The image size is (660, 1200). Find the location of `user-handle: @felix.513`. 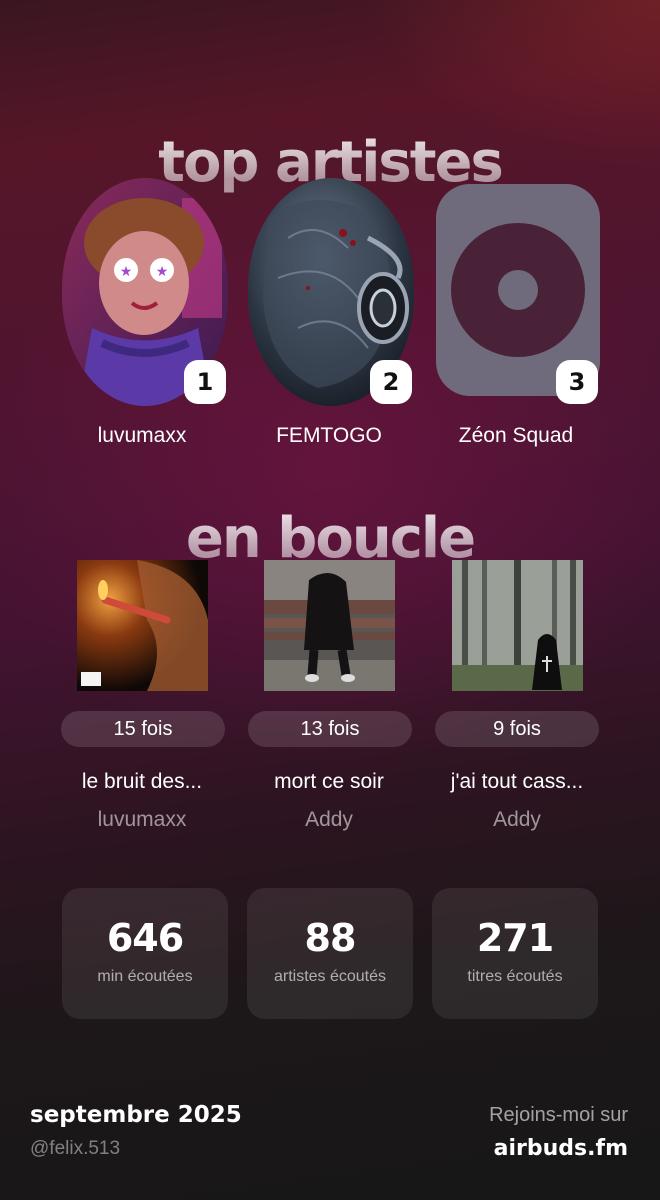

user-handle: @felix.513 is located at coordinates (75, 1149).